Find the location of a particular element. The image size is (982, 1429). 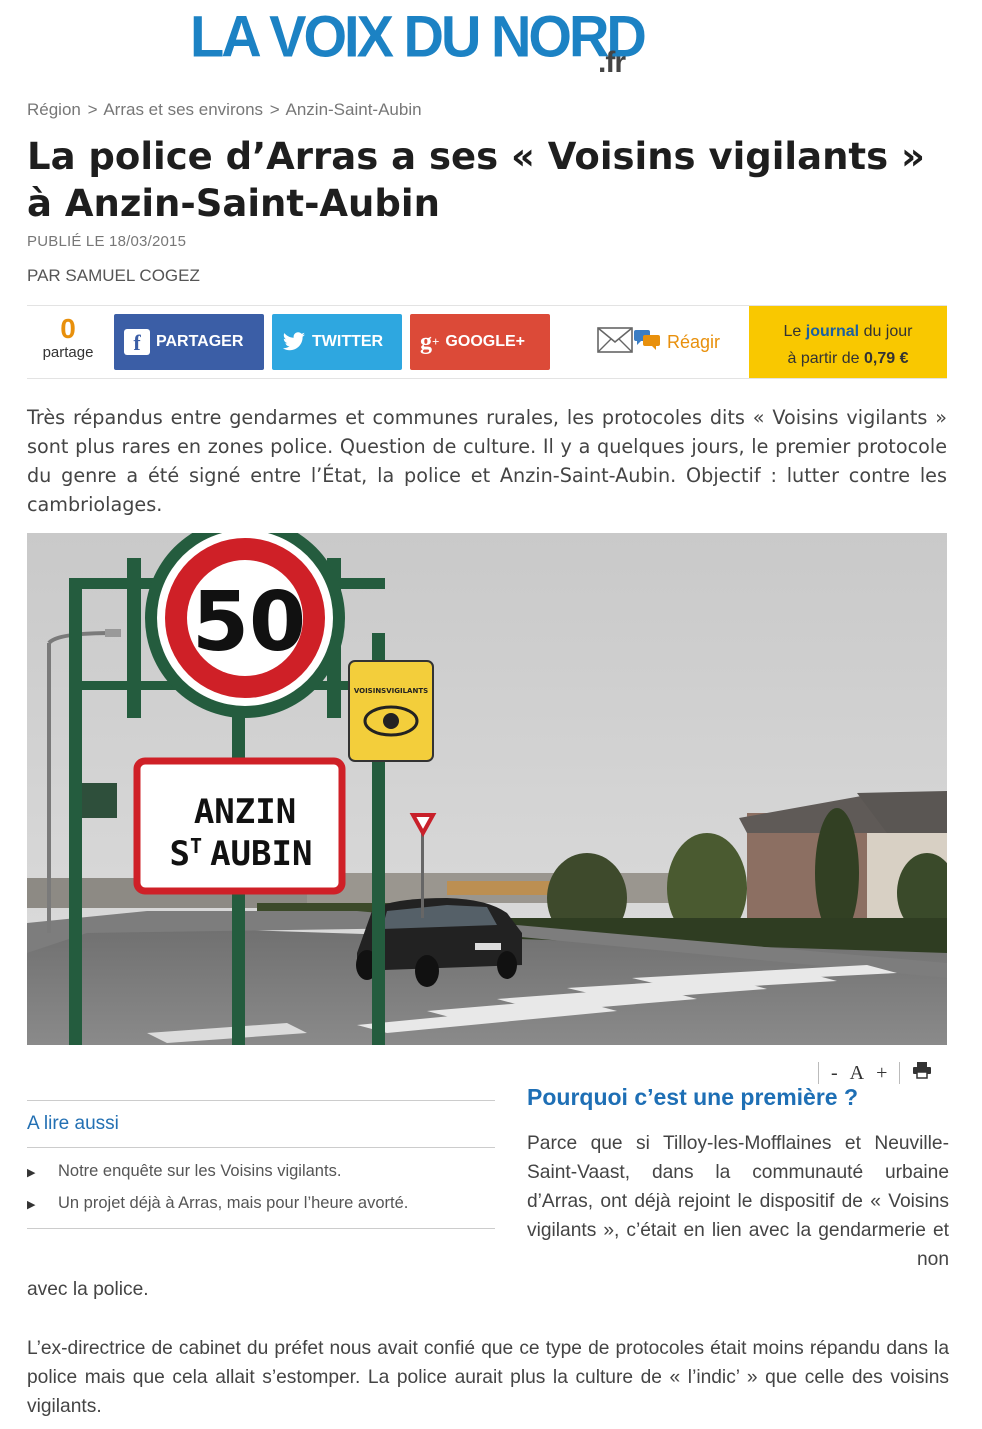

facebook-icon: f is located at coordinates (137, 342).